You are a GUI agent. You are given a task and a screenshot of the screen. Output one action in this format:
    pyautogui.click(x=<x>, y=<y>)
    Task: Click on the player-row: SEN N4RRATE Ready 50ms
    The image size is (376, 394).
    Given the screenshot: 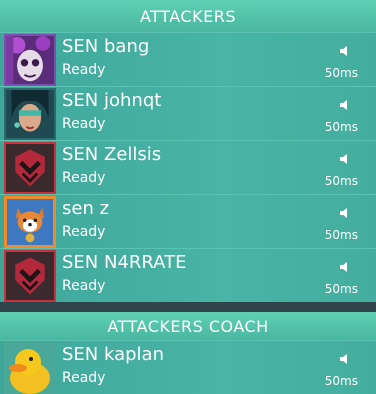 What is the action you would take?
    pyautogui.click(x=188, y=275)
    